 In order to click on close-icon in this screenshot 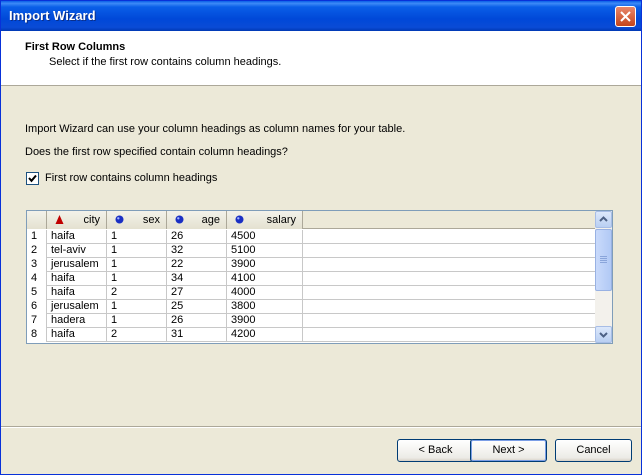, I will do `click(625, 16)`.